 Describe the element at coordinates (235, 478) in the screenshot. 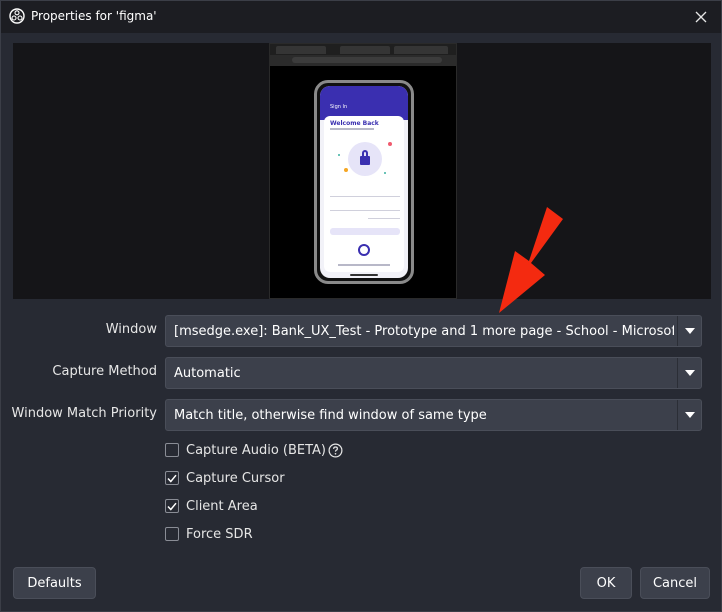

I see `capture-cursor-label: Capture Cursor` at that location.